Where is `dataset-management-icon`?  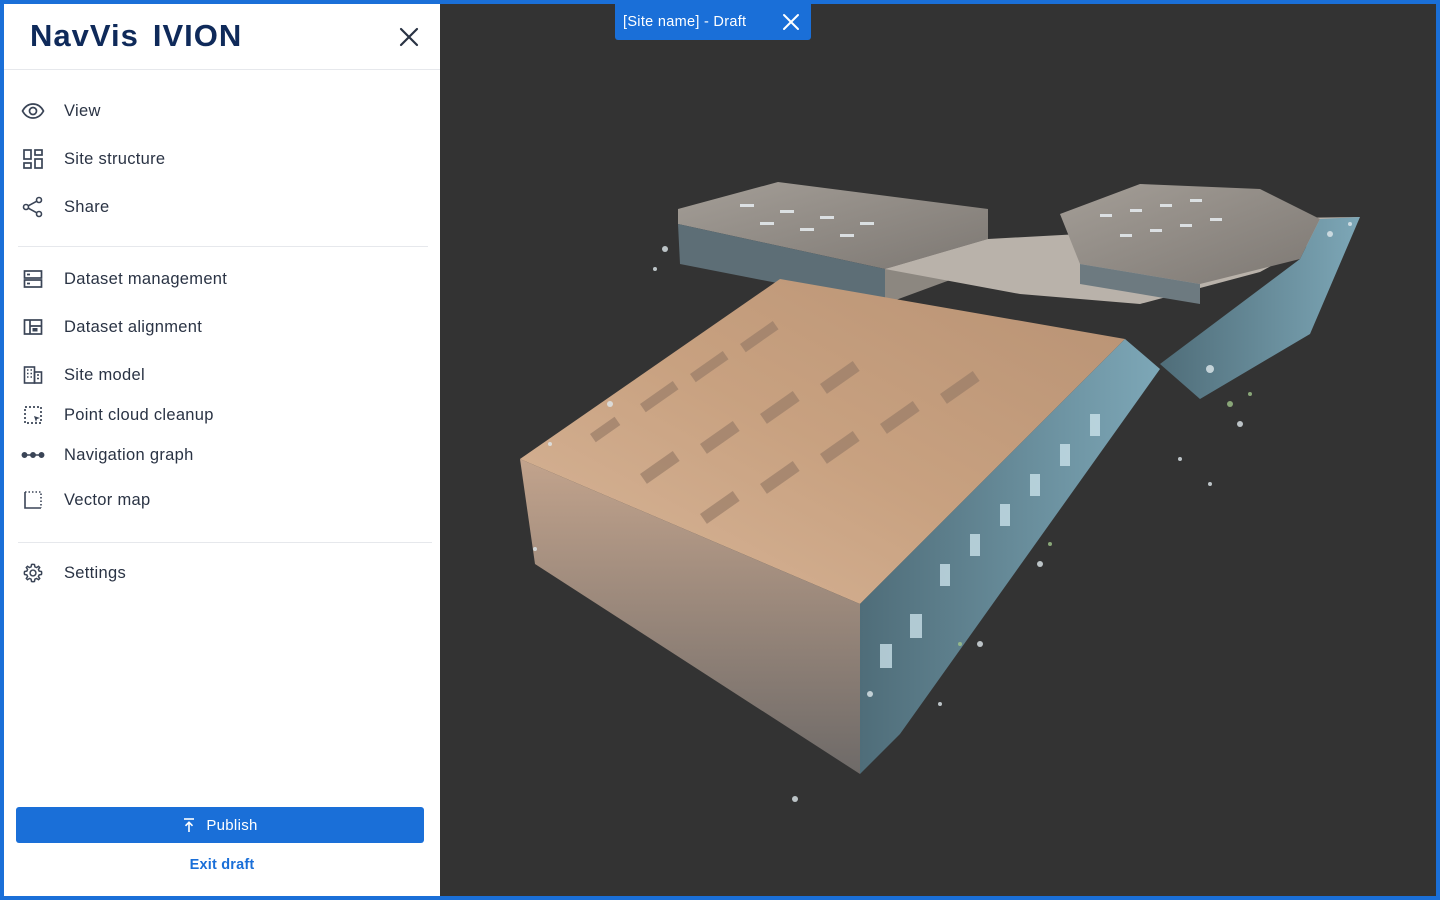
dataset-management-icon is located at coordinates (33, 279).